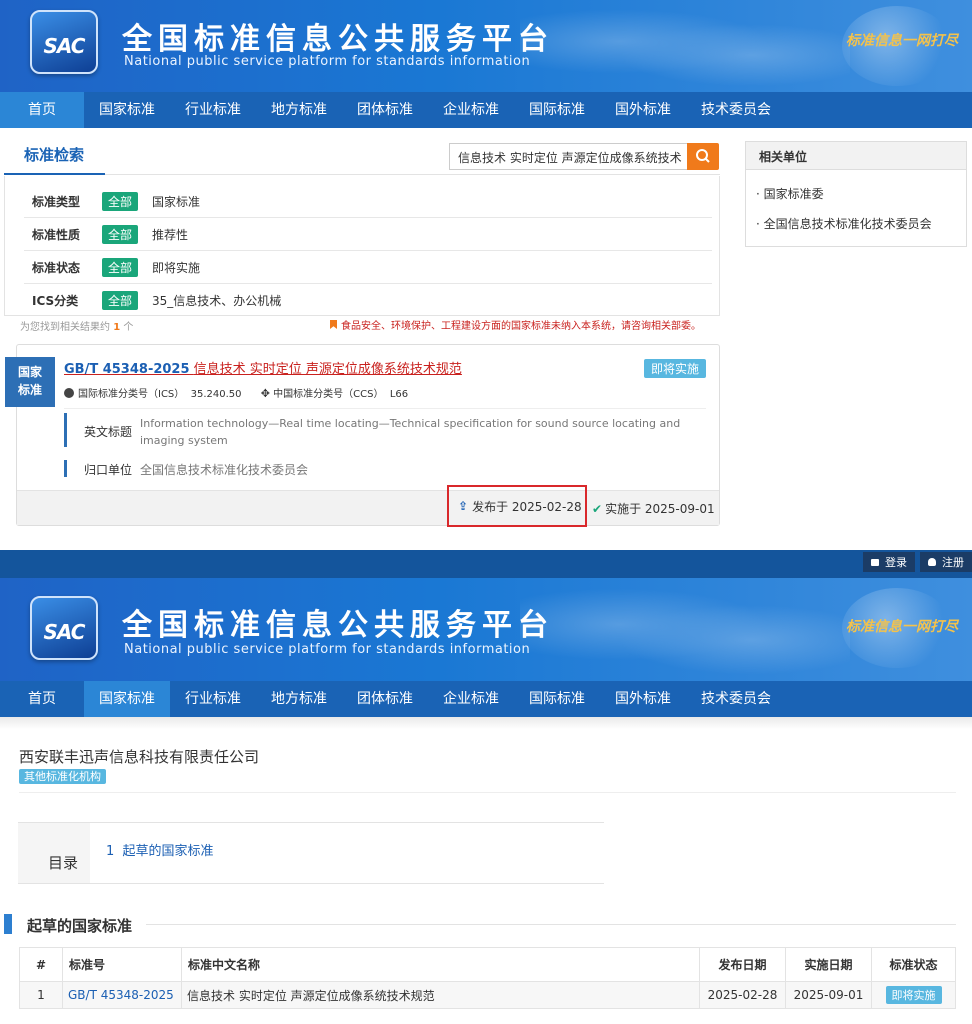 This screenshot has width=972, height=1024. Describe the element at coordinates (368, 267) in the screenshot. I see `filter-row: 标准状态 全部 即将实施` at that location.